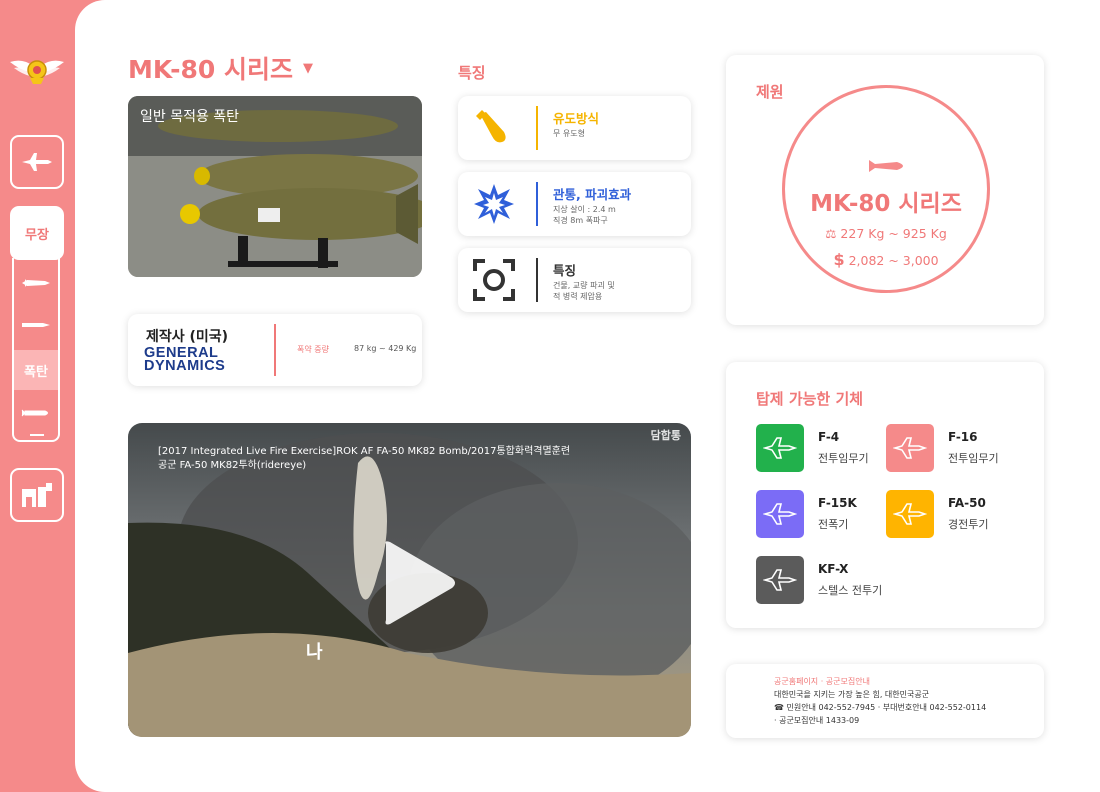 This screenshot has height=792, width=1100. I want to click on feature-card-penetration: 관통, 파괴효과 지상 살이 : 2.4 m 직경 8m 폭파구, so click(574, 204).